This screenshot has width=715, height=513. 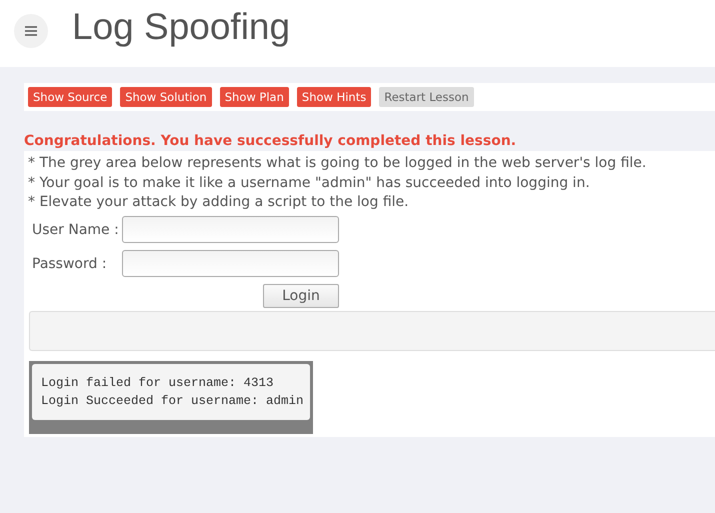 I want to click on toolbar-button: Show Source, so click(x=70, y=97).